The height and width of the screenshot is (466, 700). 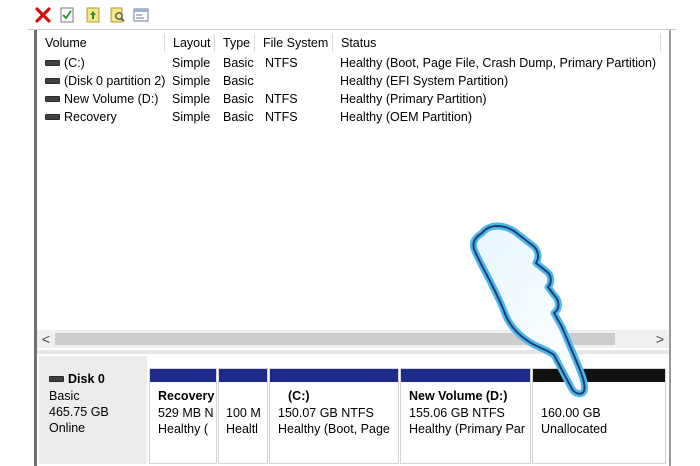 I want to click on frame-line, so click(x=352, y=29).